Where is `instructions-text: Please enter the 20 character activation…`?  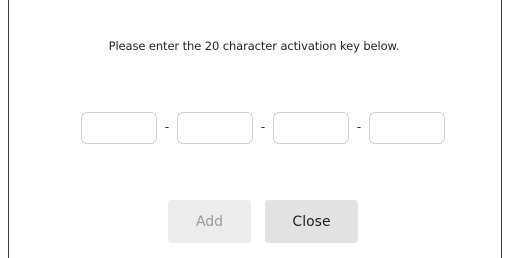 instructions-text: Please enter the 20 character activation… is located at coordinates (254, 46).